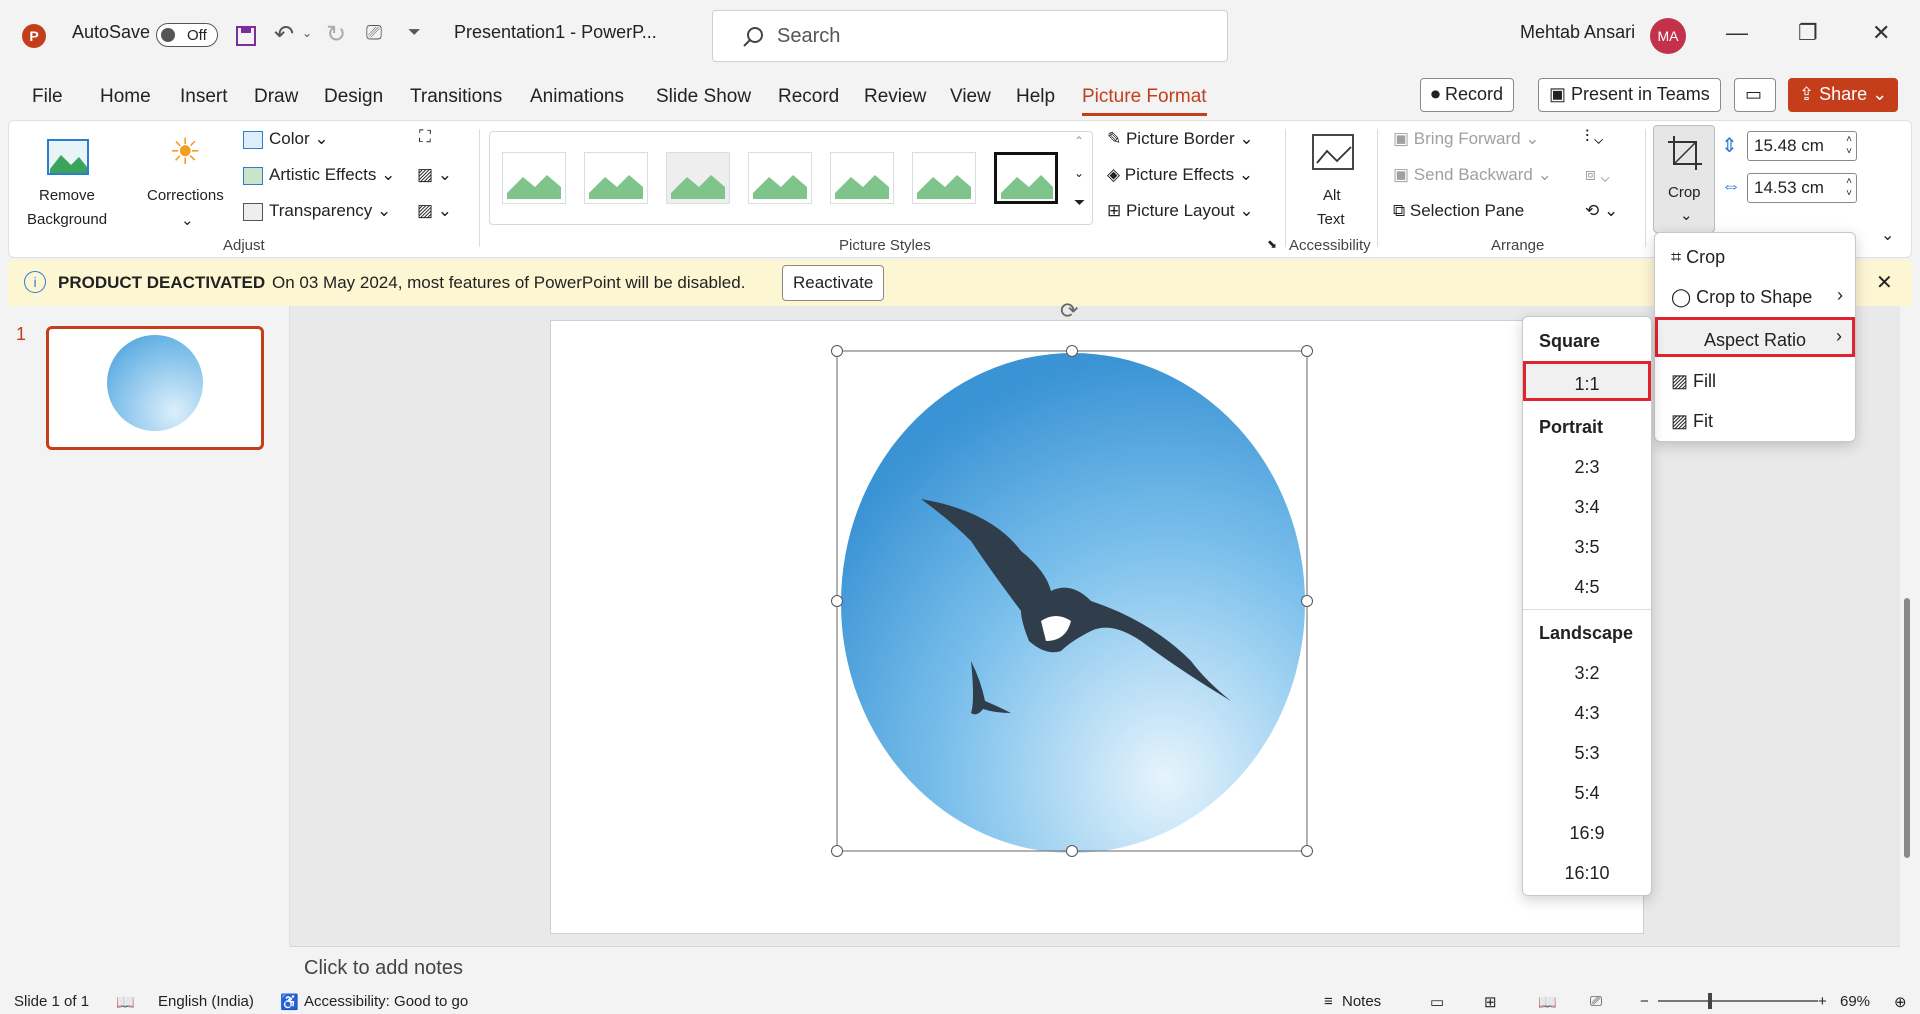 The height and width of the screenshot is (1014, 1920). I want to click on present-in-teams-button: ▣ Present in Teams, so click(1629, 95).